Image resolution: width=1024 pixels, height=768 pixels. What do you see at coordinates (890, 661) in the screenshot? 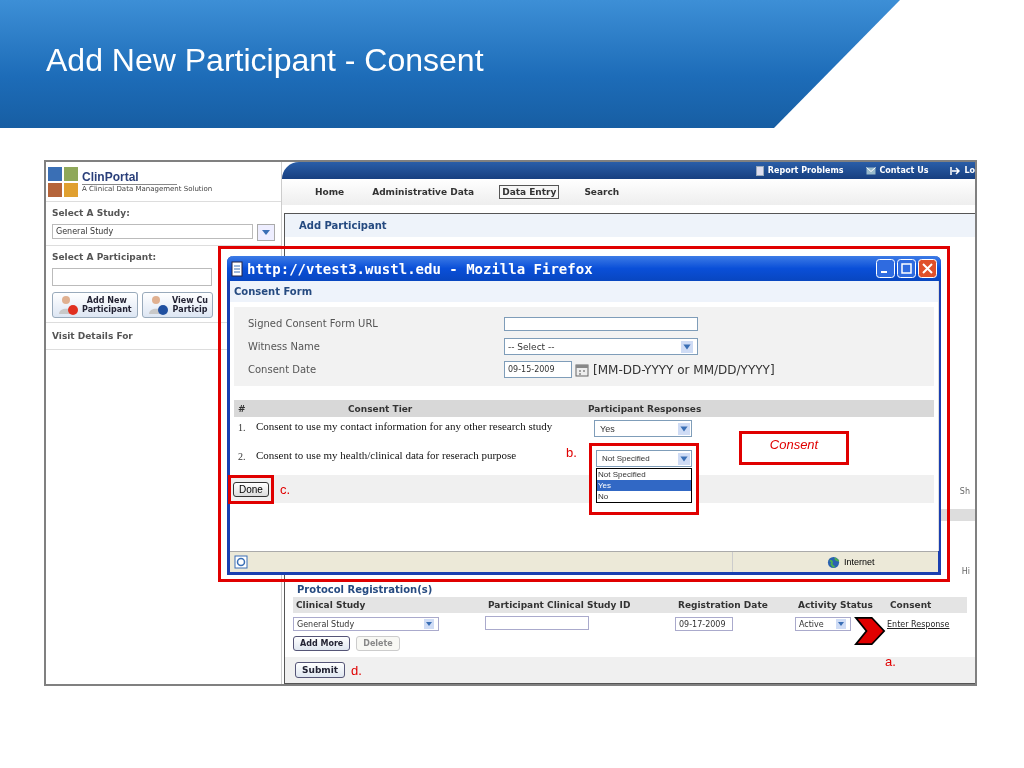
I see `annotation-label: a.` at bounding box center [890, 661].